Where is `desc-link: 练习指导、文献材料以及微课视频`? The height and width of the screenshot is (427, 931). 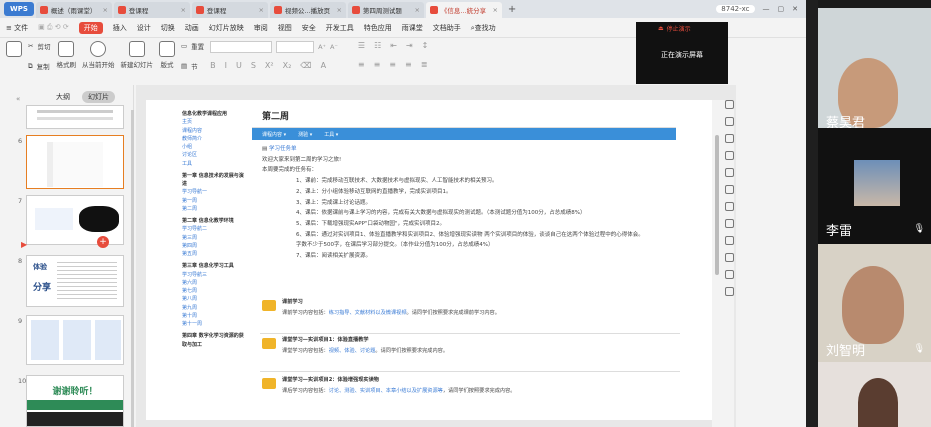 desc-link: 练习指导、文献材料以及微课视频 is located at coordinates (368, 313).